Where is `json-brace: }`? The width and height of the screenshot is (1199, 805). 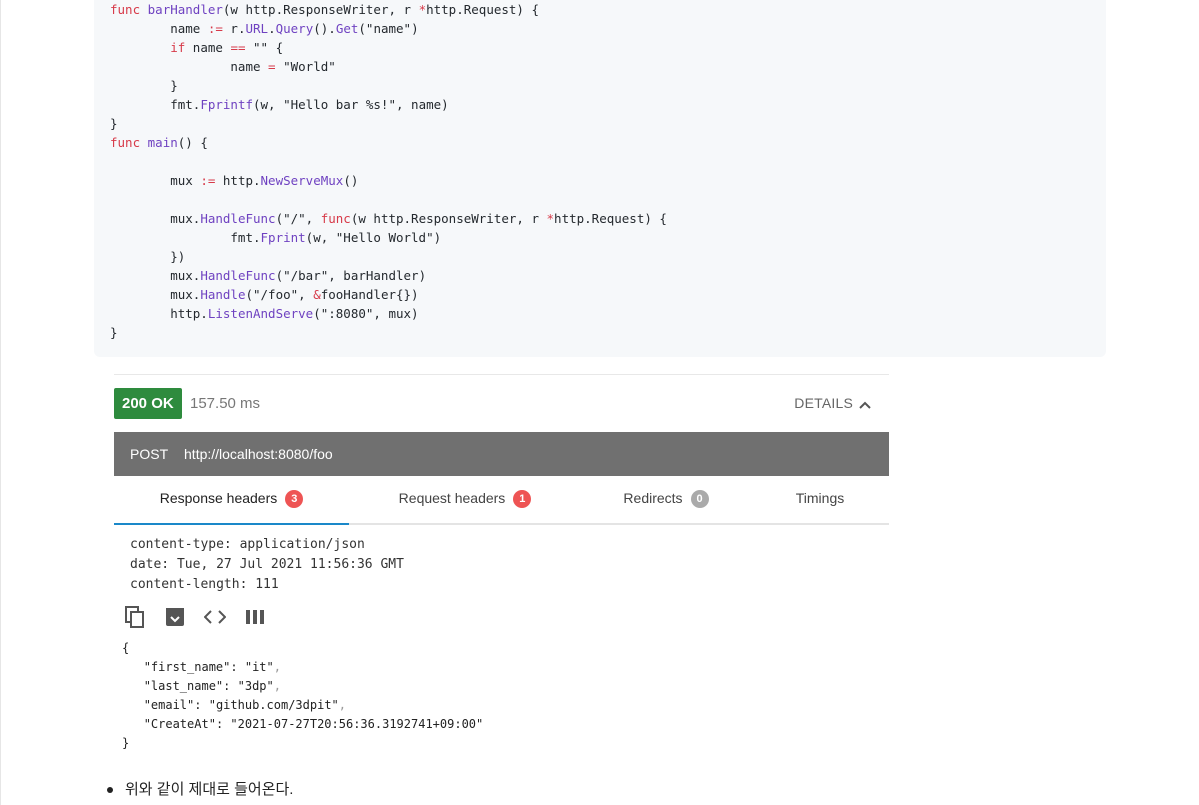 json-brace: } is located at coordinates (126, 743).